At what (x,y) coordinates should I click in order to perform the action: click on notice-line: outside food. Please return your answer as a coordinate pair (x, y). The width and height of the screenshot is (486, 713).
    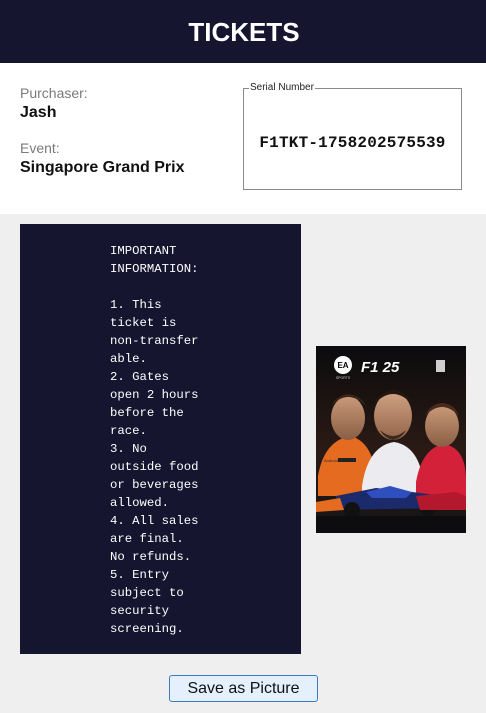
    Looking at the image, I should click on (154, 467).